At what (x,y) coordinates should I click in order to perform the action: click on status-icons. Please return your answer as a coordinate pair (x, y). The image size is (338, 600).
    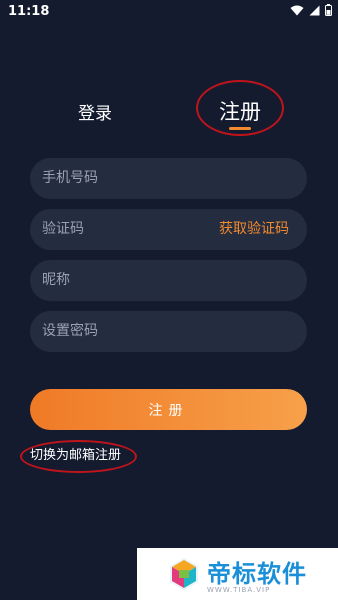
    Looking at the image, I should click on (311, 10).